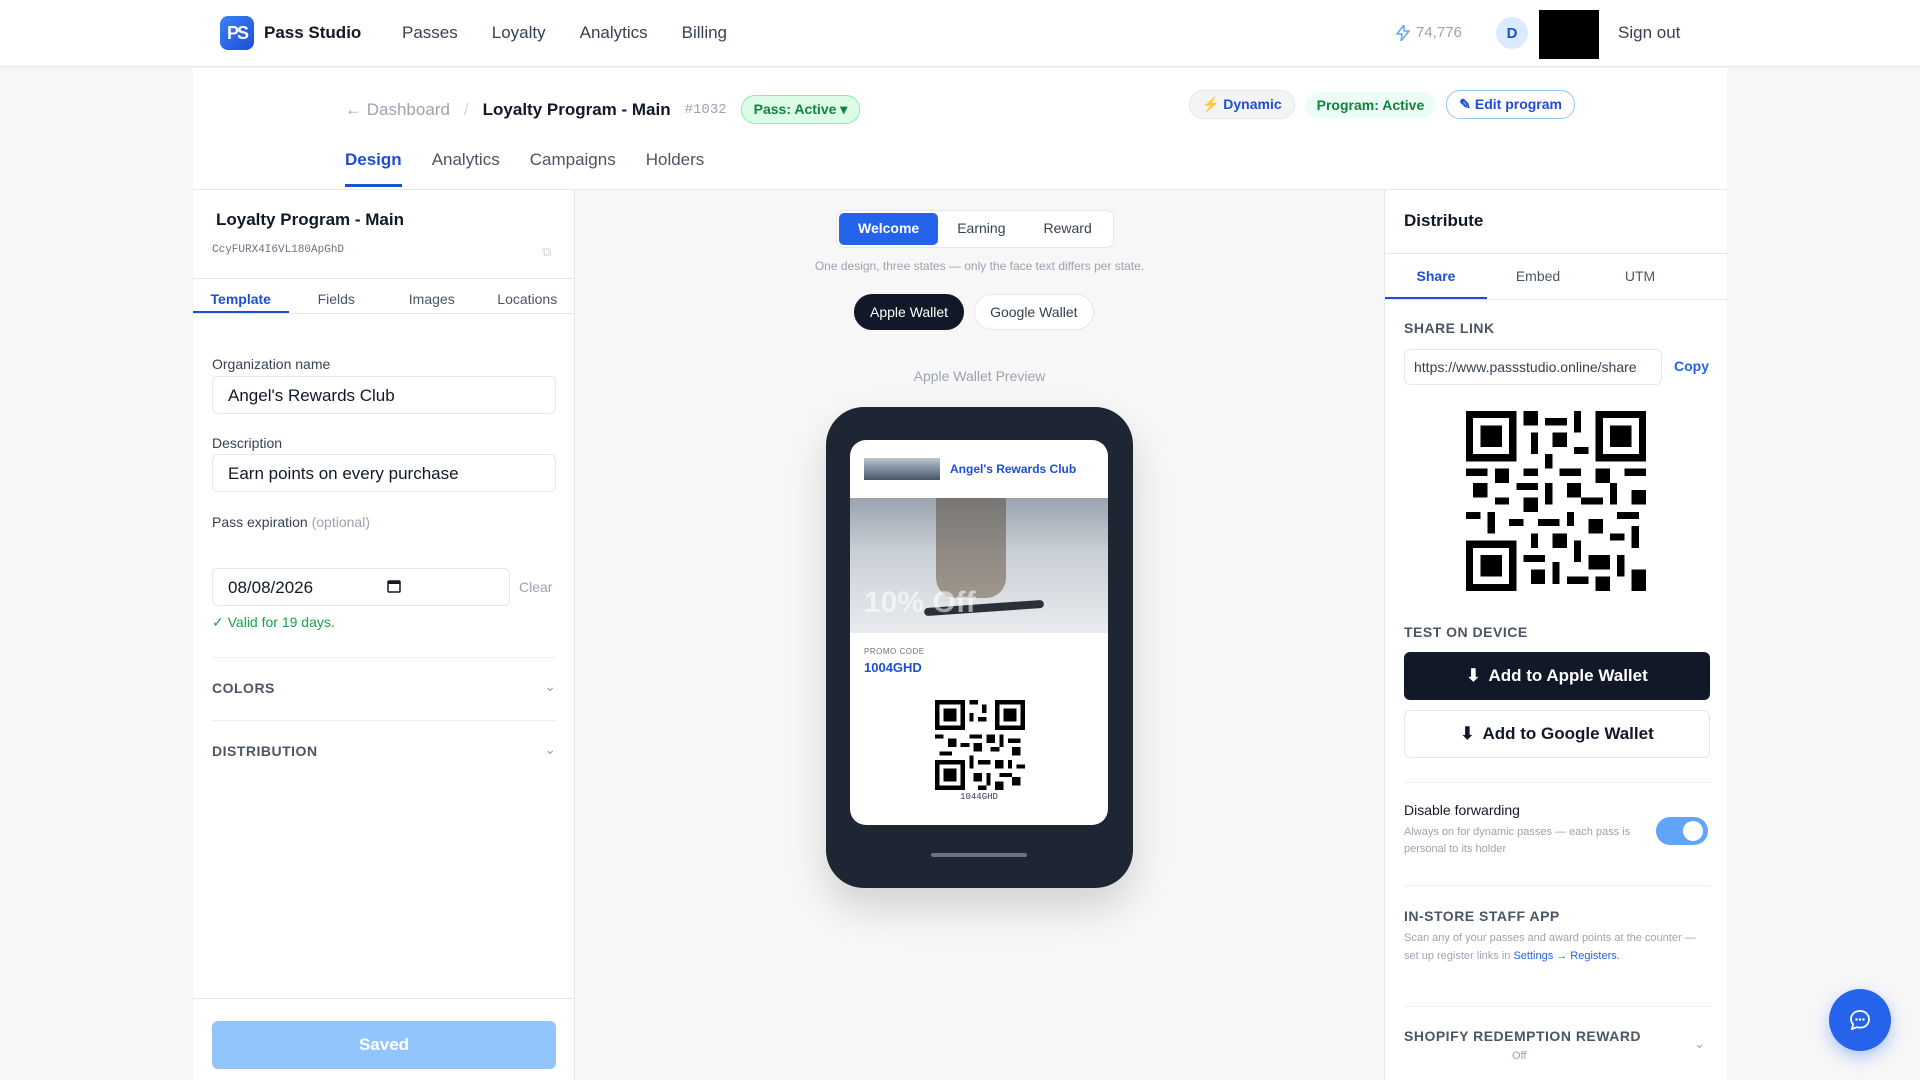 Image resolution: width=1920 pixels, height=1080 pixels. Describe the element at coordinates (1482, 916) in the screenshot. I see `staff-app-title: IN-STORE STAFF APP` at that location.